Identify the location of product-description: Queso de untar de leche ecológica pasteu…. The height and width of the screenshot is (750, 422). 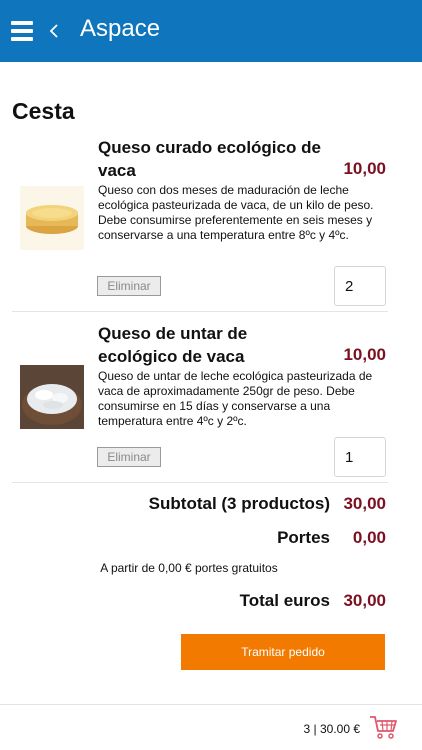
(235, 398).